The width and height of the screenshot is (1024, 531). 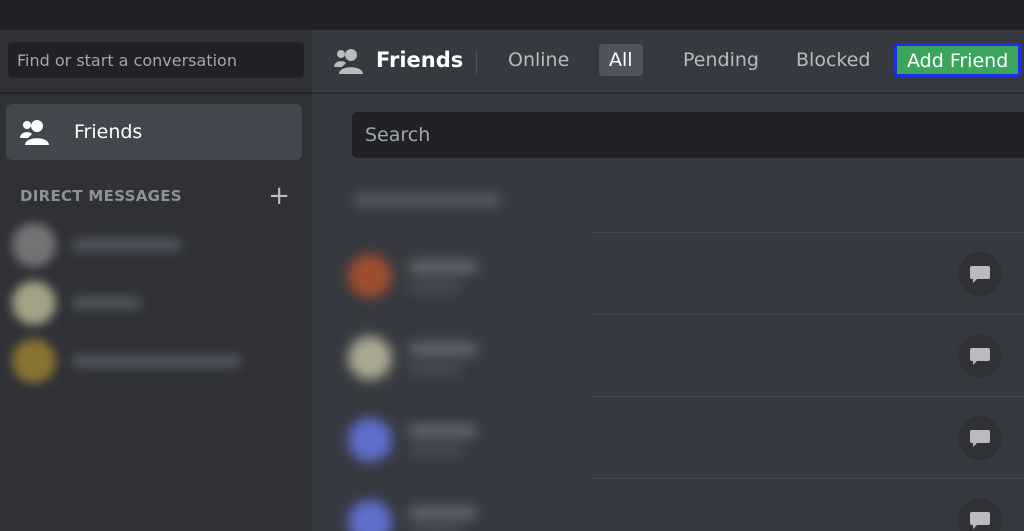 What do you see at coordinates (538, 60) in the screenshot?
I see `tab-online: Online` at bounding box center [538, 60].